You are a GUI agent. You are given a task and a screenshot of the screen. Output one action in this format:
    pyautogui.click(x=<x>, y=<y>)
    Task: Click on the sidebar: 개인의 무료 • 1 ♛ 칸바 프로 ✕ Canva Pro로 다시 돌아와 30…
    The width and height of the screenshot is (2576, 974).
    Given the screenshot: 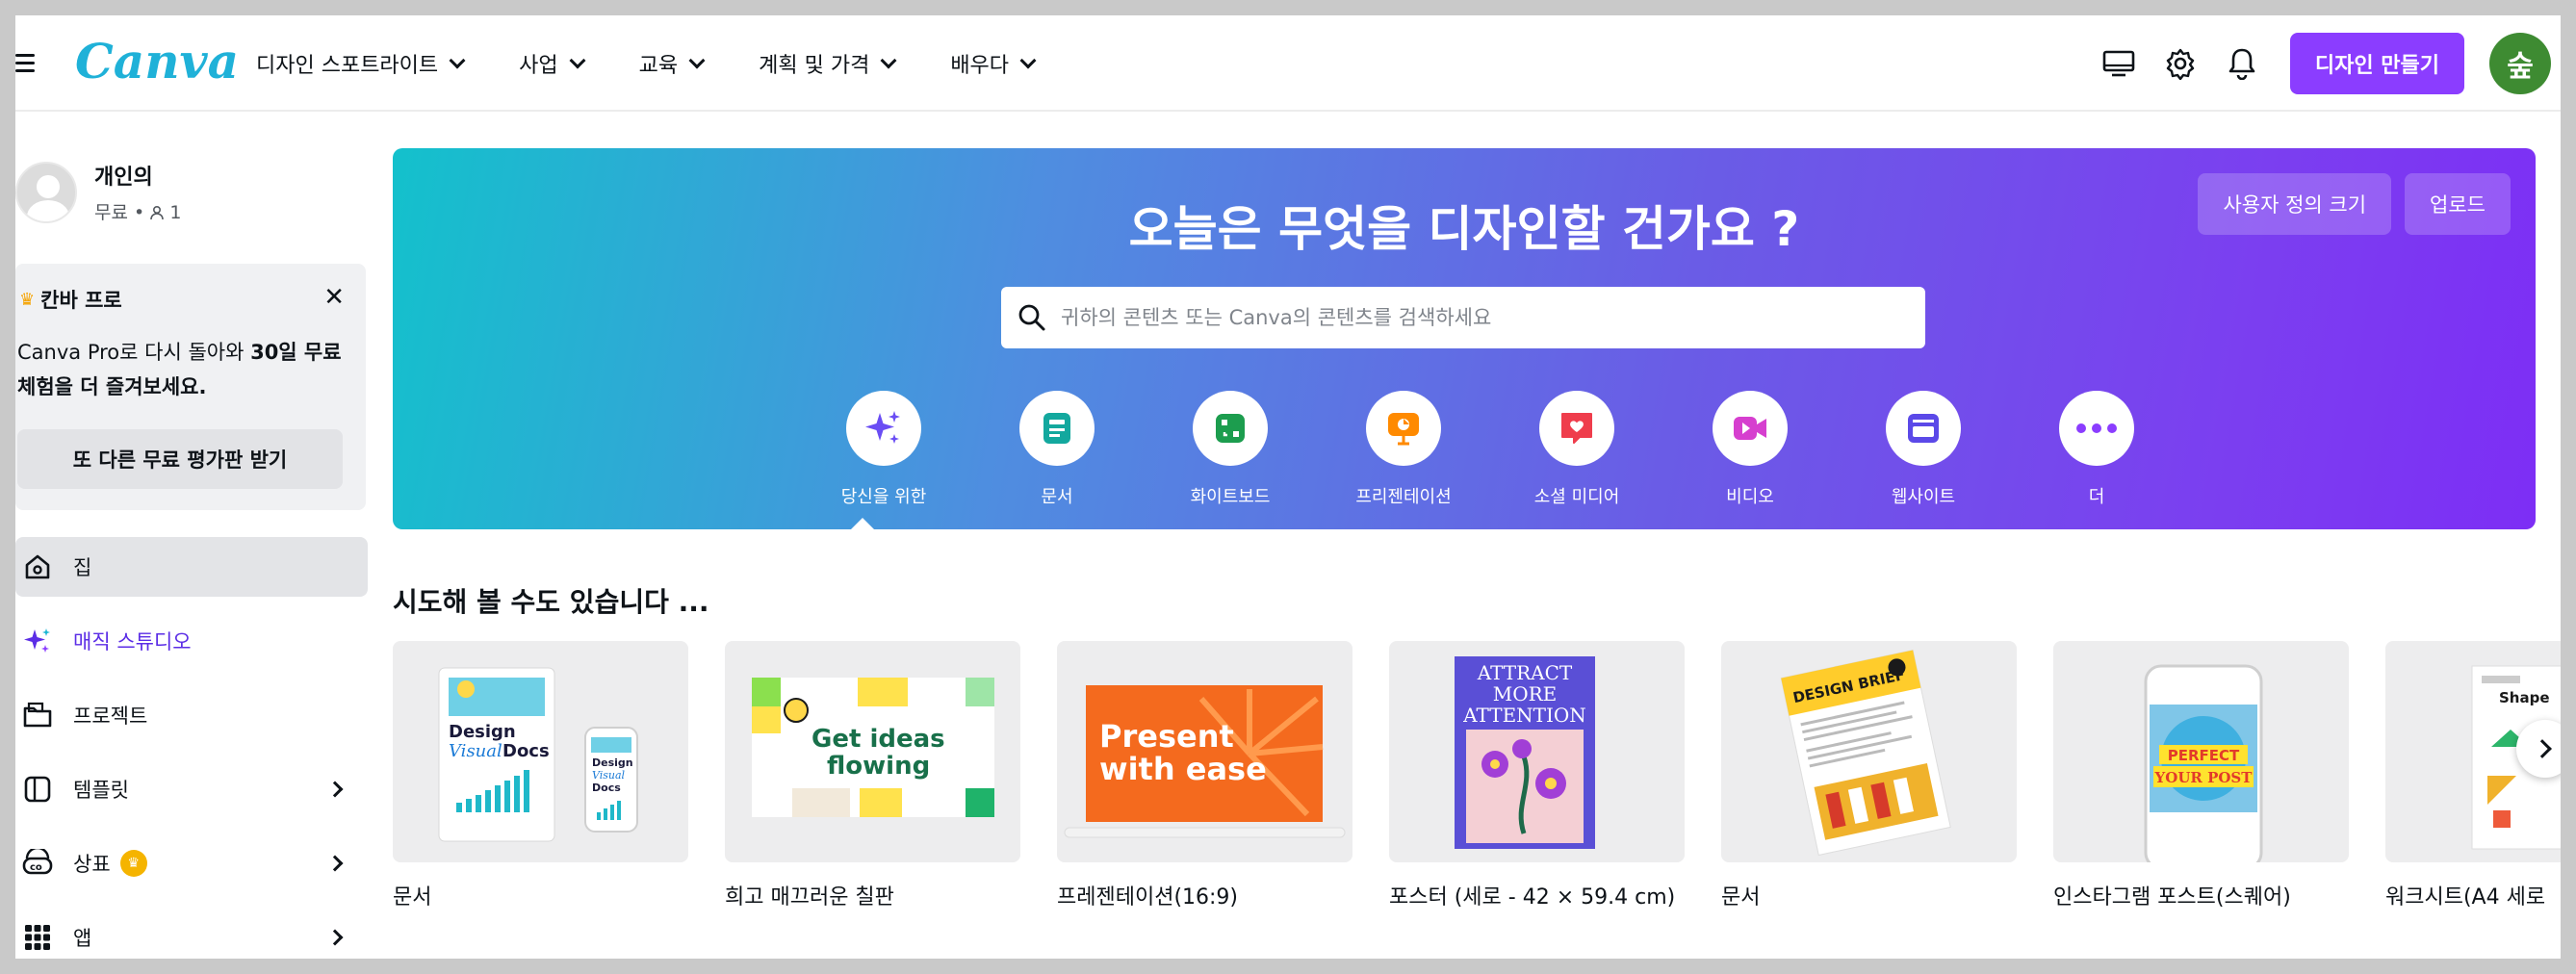 What is the action you would take?
    pyautogui.click(x=198, y=535)
    